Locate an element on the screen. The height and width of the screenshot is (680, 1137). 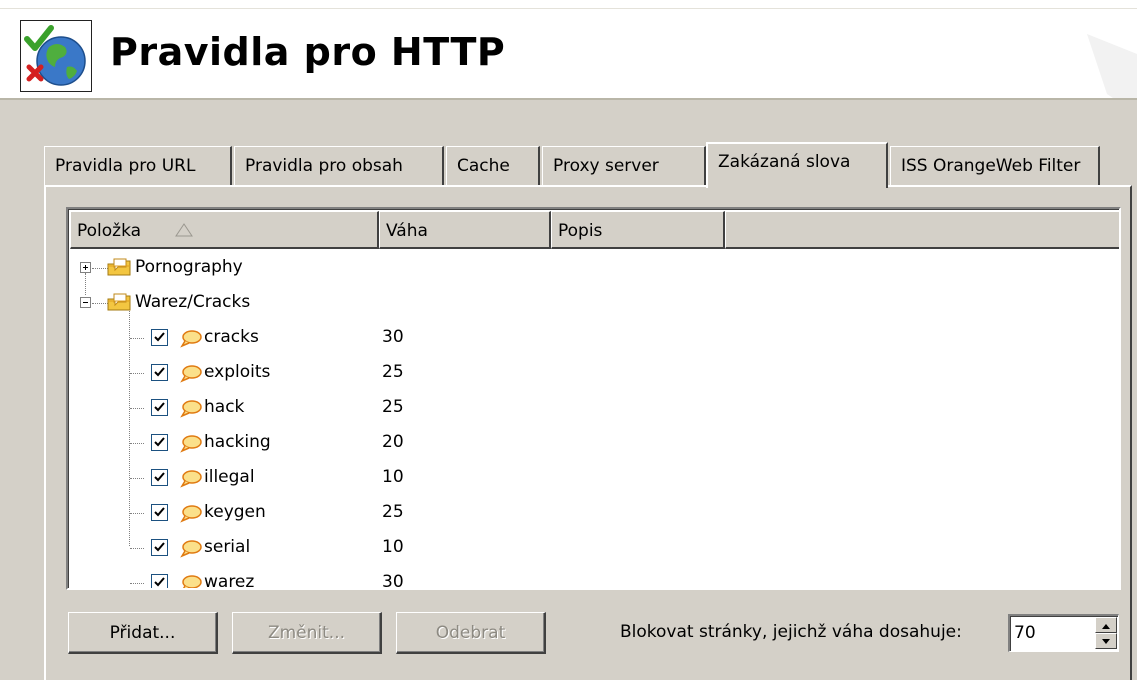
threshold-label: Blokovat stránky, jejichž váha dosahuje: is located at coordinates (791, 632).